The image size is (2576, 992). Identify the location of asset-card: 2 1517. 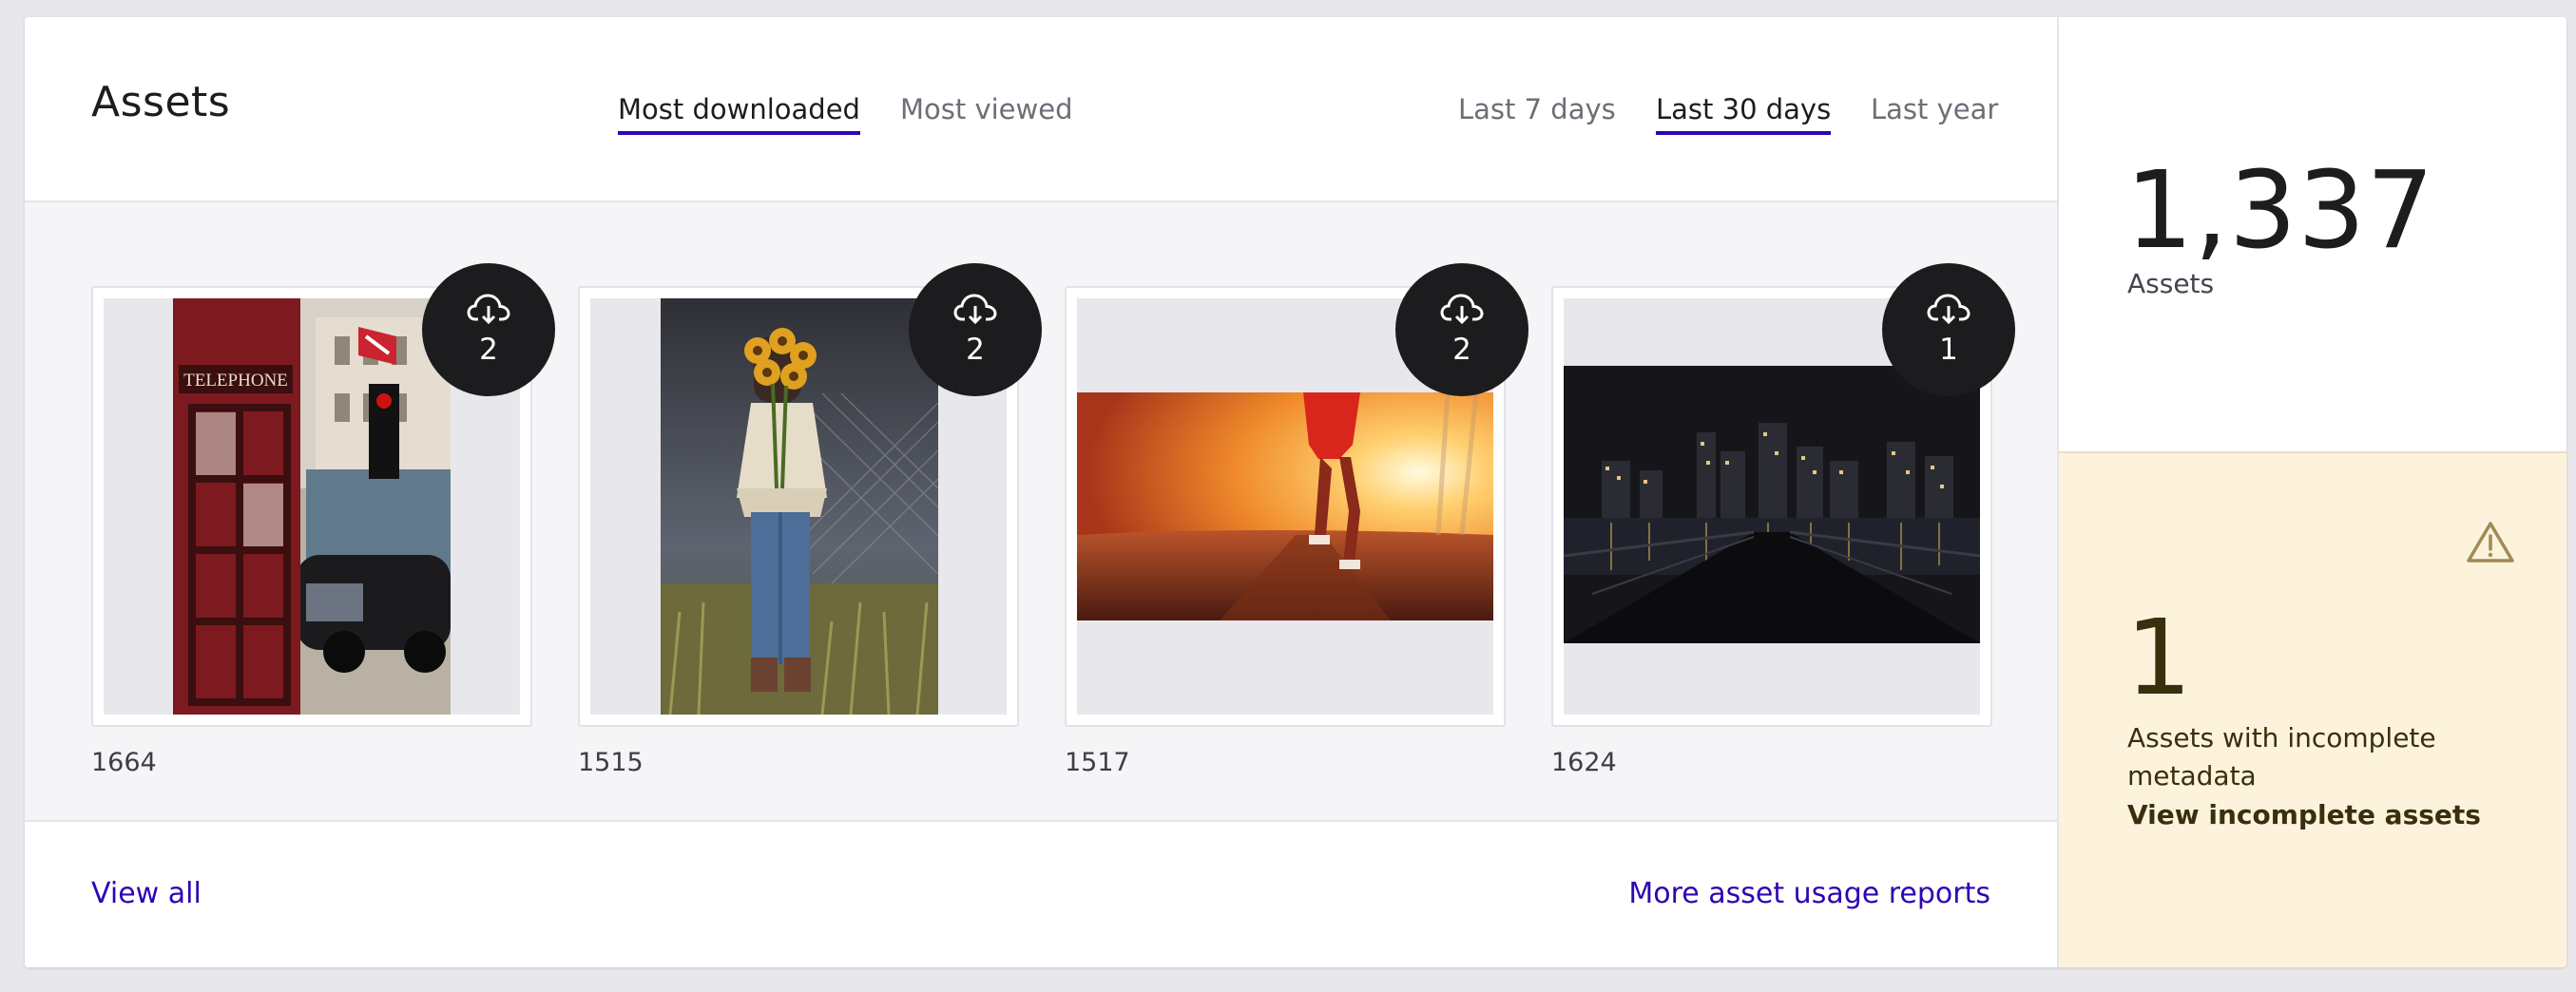
(1297, 520).